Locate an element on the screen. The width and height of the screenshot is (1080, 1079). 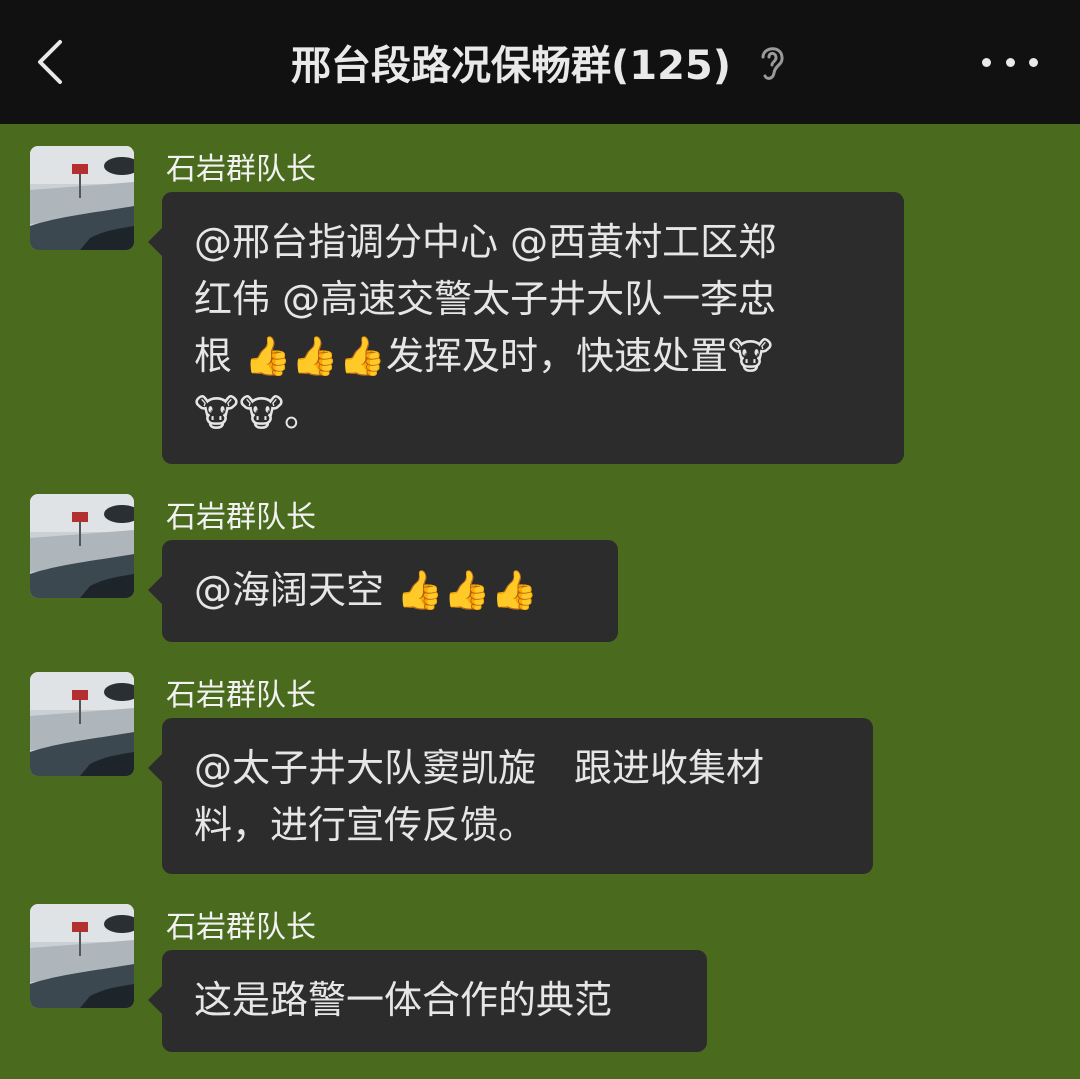
message-line: 这是路警一体合作的典范 is located at coordinates (403, 1000).